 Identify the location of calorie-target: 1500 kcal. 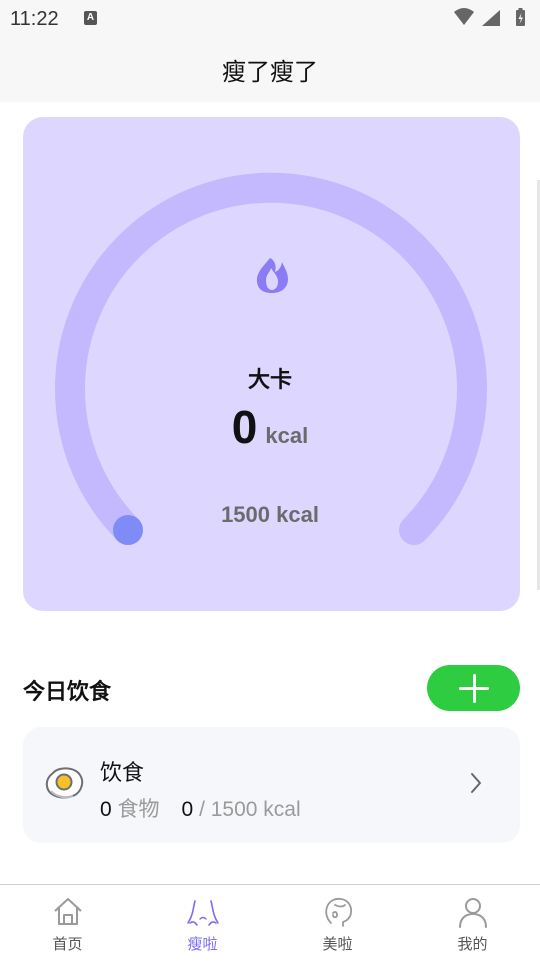
(270, 514).